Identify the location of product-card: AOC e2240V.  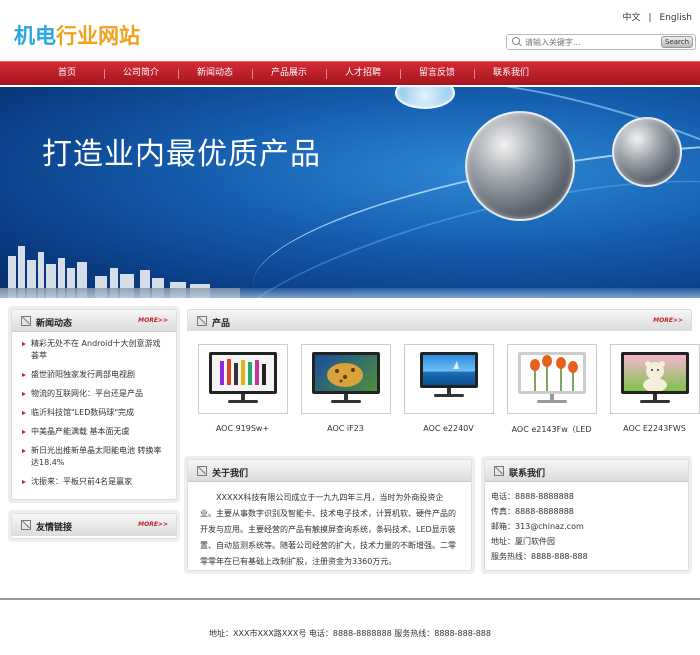
(448, 389).